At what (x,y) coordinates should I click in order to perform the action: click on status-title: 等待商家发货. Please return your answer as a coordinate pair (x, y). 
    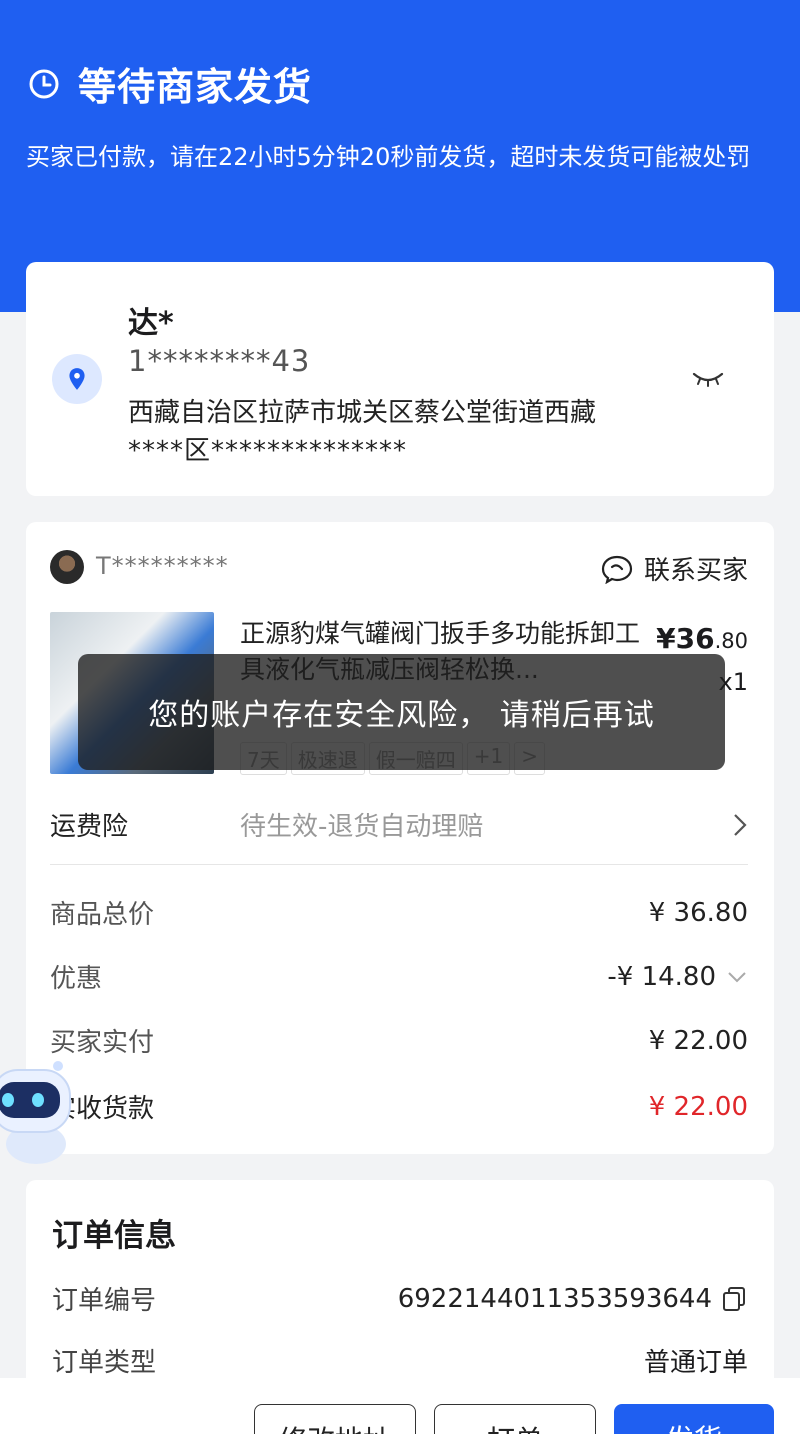
    Looking at the image, I should click on (195, 87).